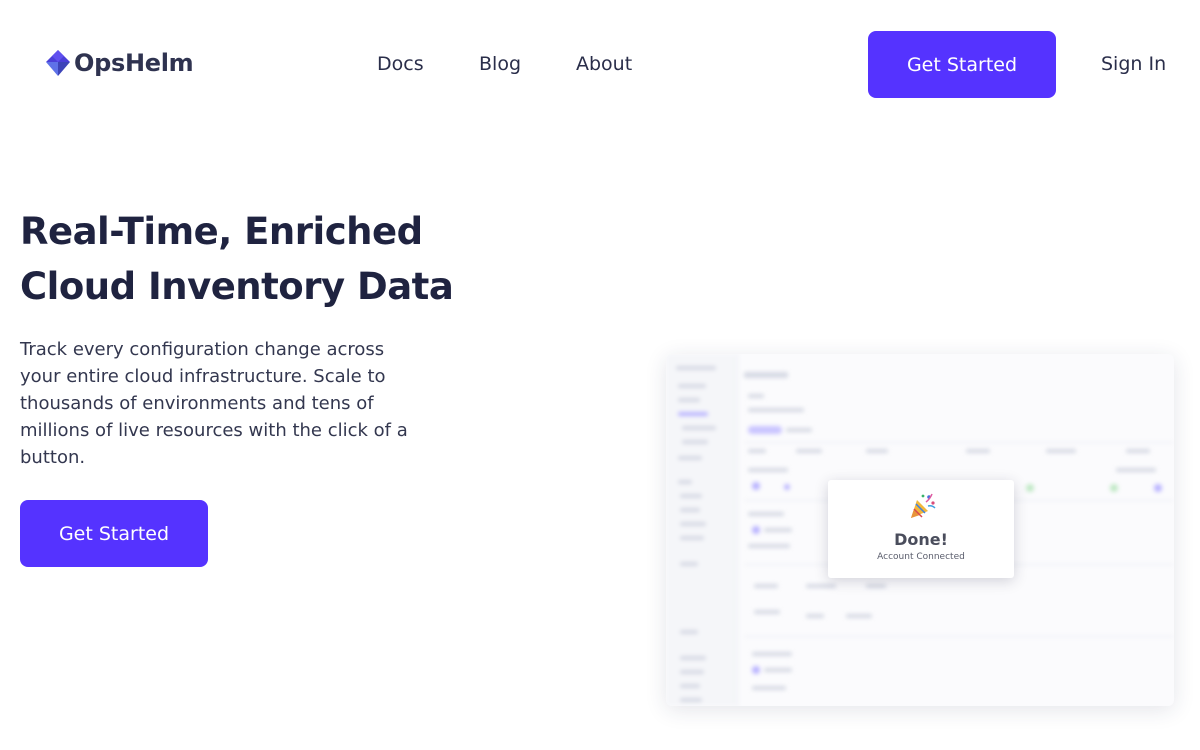 This screenshot has height=750, width=1200. Describe the element at coordinates (500, 64) in the screenshot. I see `nav-blog-link: Blog` at that location.